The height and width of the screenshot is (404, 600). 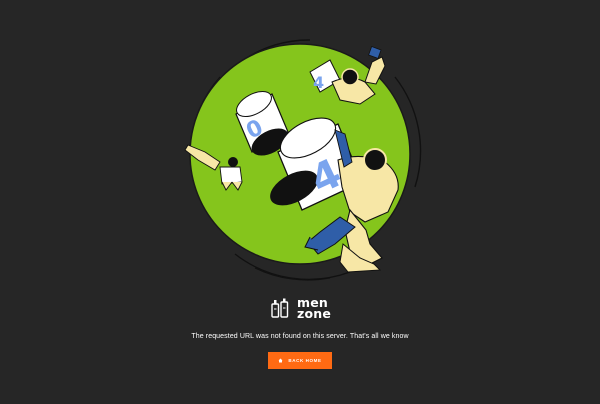 What do you see at coordinates (280, 360) in the screenshot?
I see `home-icon` at bounding box center [280, 360].